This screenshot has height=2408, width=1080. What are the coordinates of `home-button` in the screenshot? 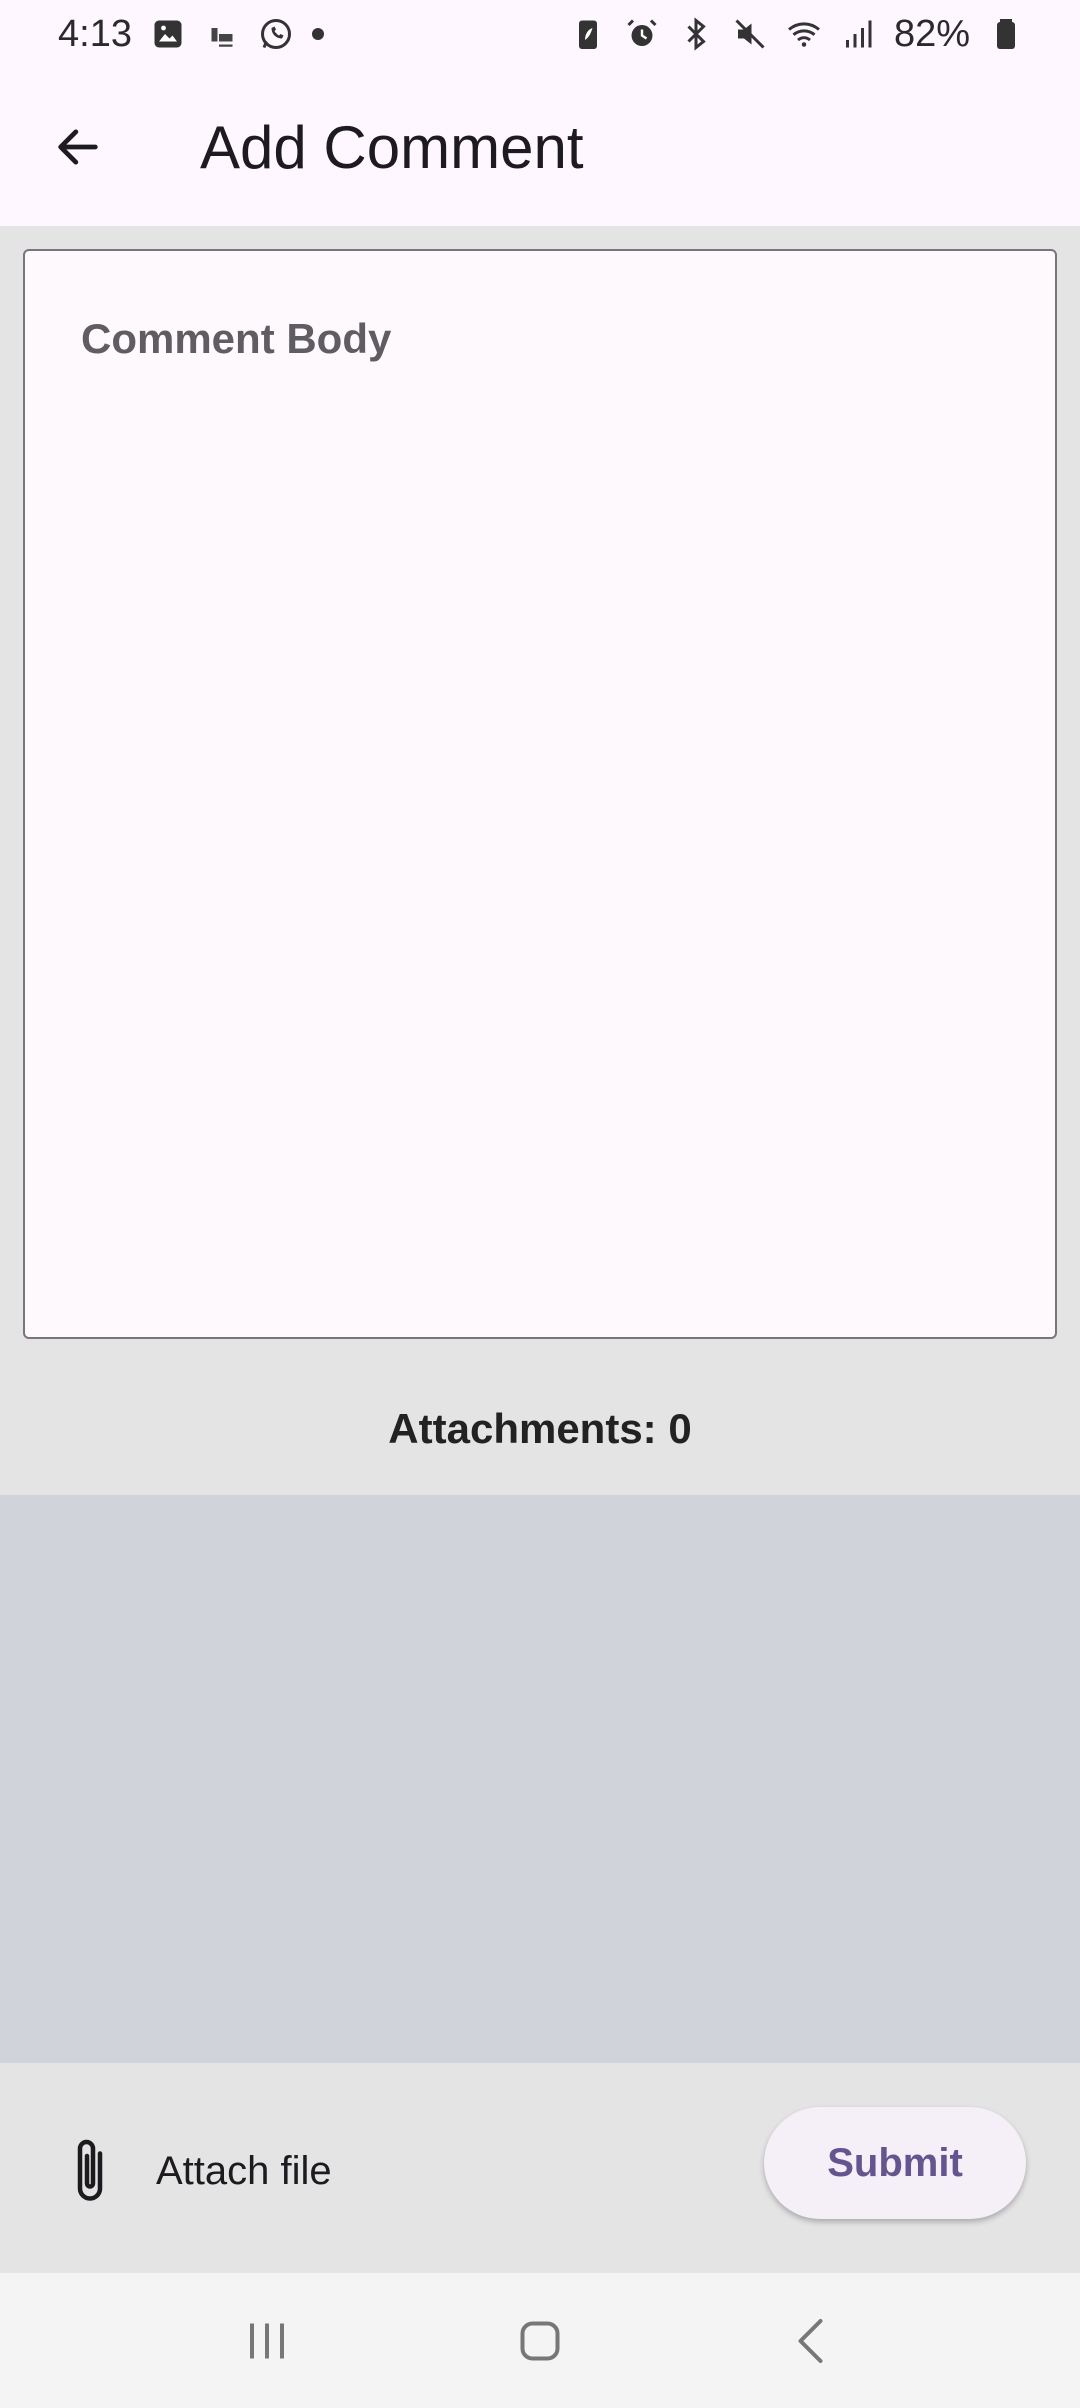 It's located at (540, 2341).